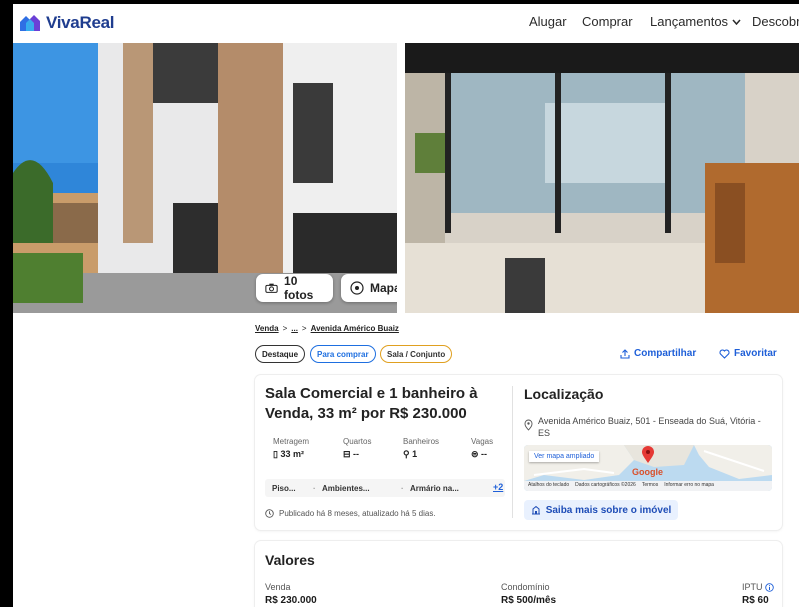 The image size is (799, 607). Describe the element at coordinates (736, 22) in the screenshot. I see `chevron-down-icon` at that location.